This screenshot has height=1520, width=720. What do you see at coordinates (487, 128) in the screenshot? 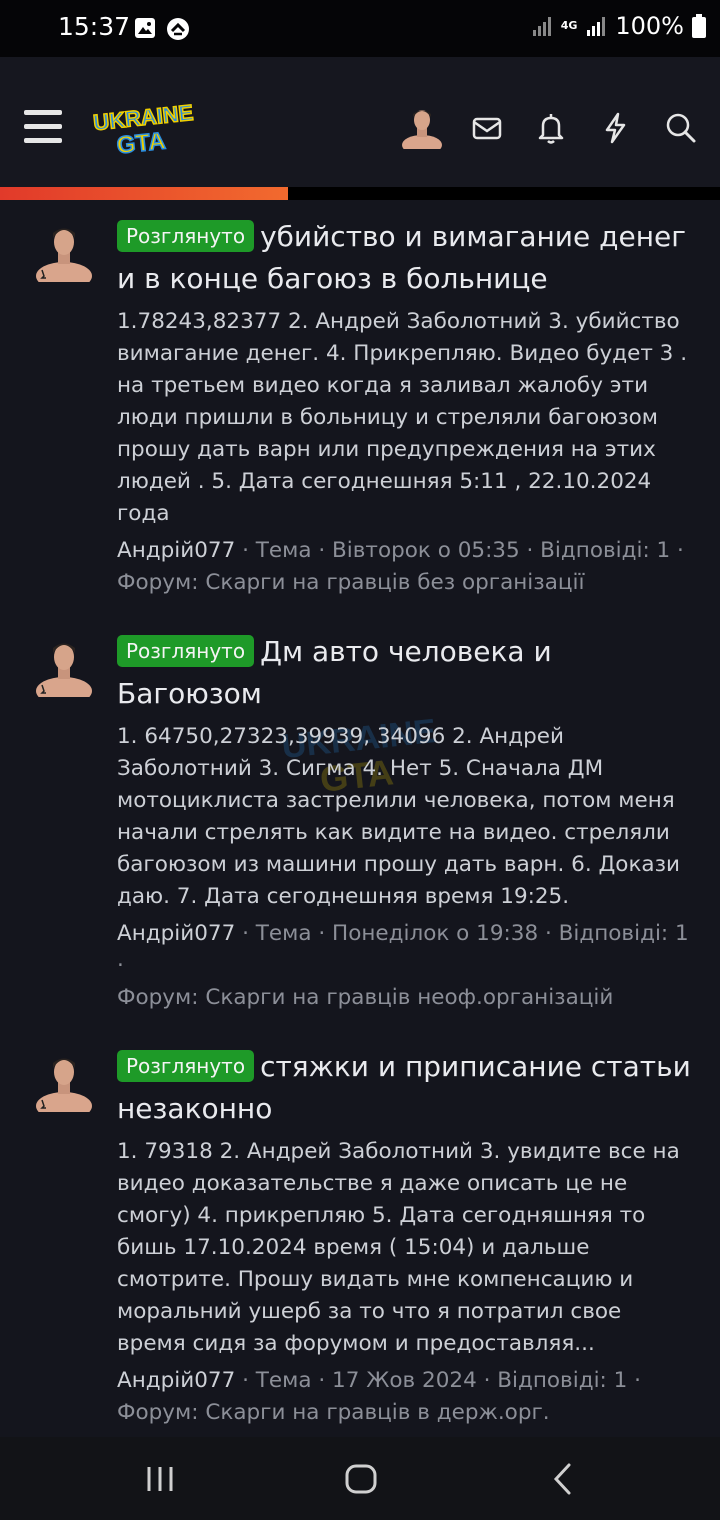
I see `mail-icon` at bounding box center [487, 128].